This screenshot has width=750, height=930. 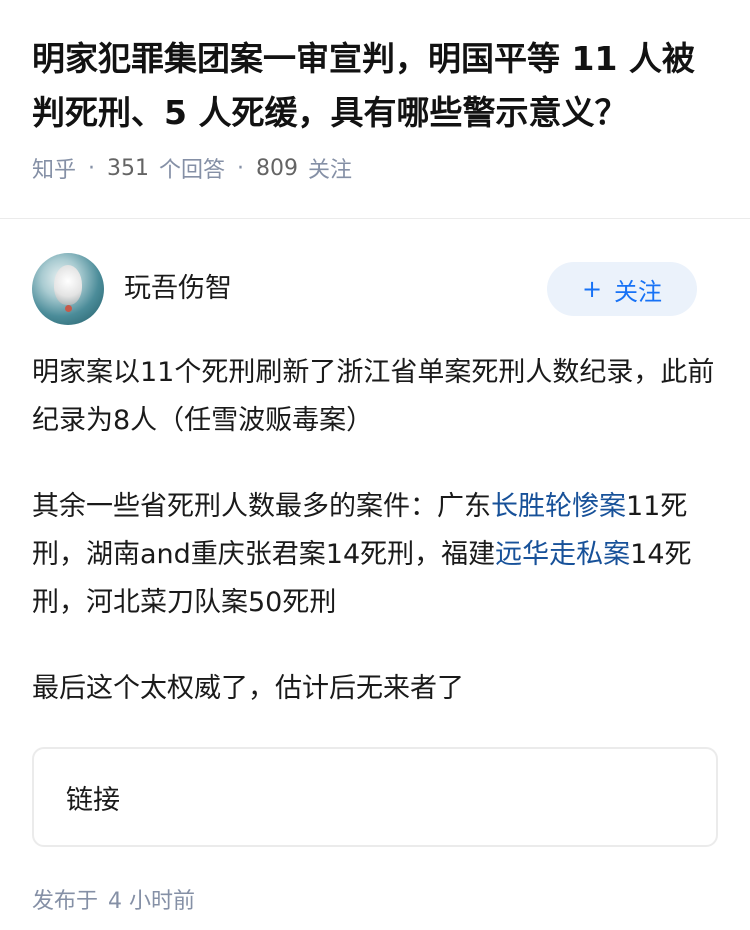 What do you see at coordinates (375, 881) in the screenshot?
I see `publish-info: 发布于 4 小时前` at bounding box center [375, 881].